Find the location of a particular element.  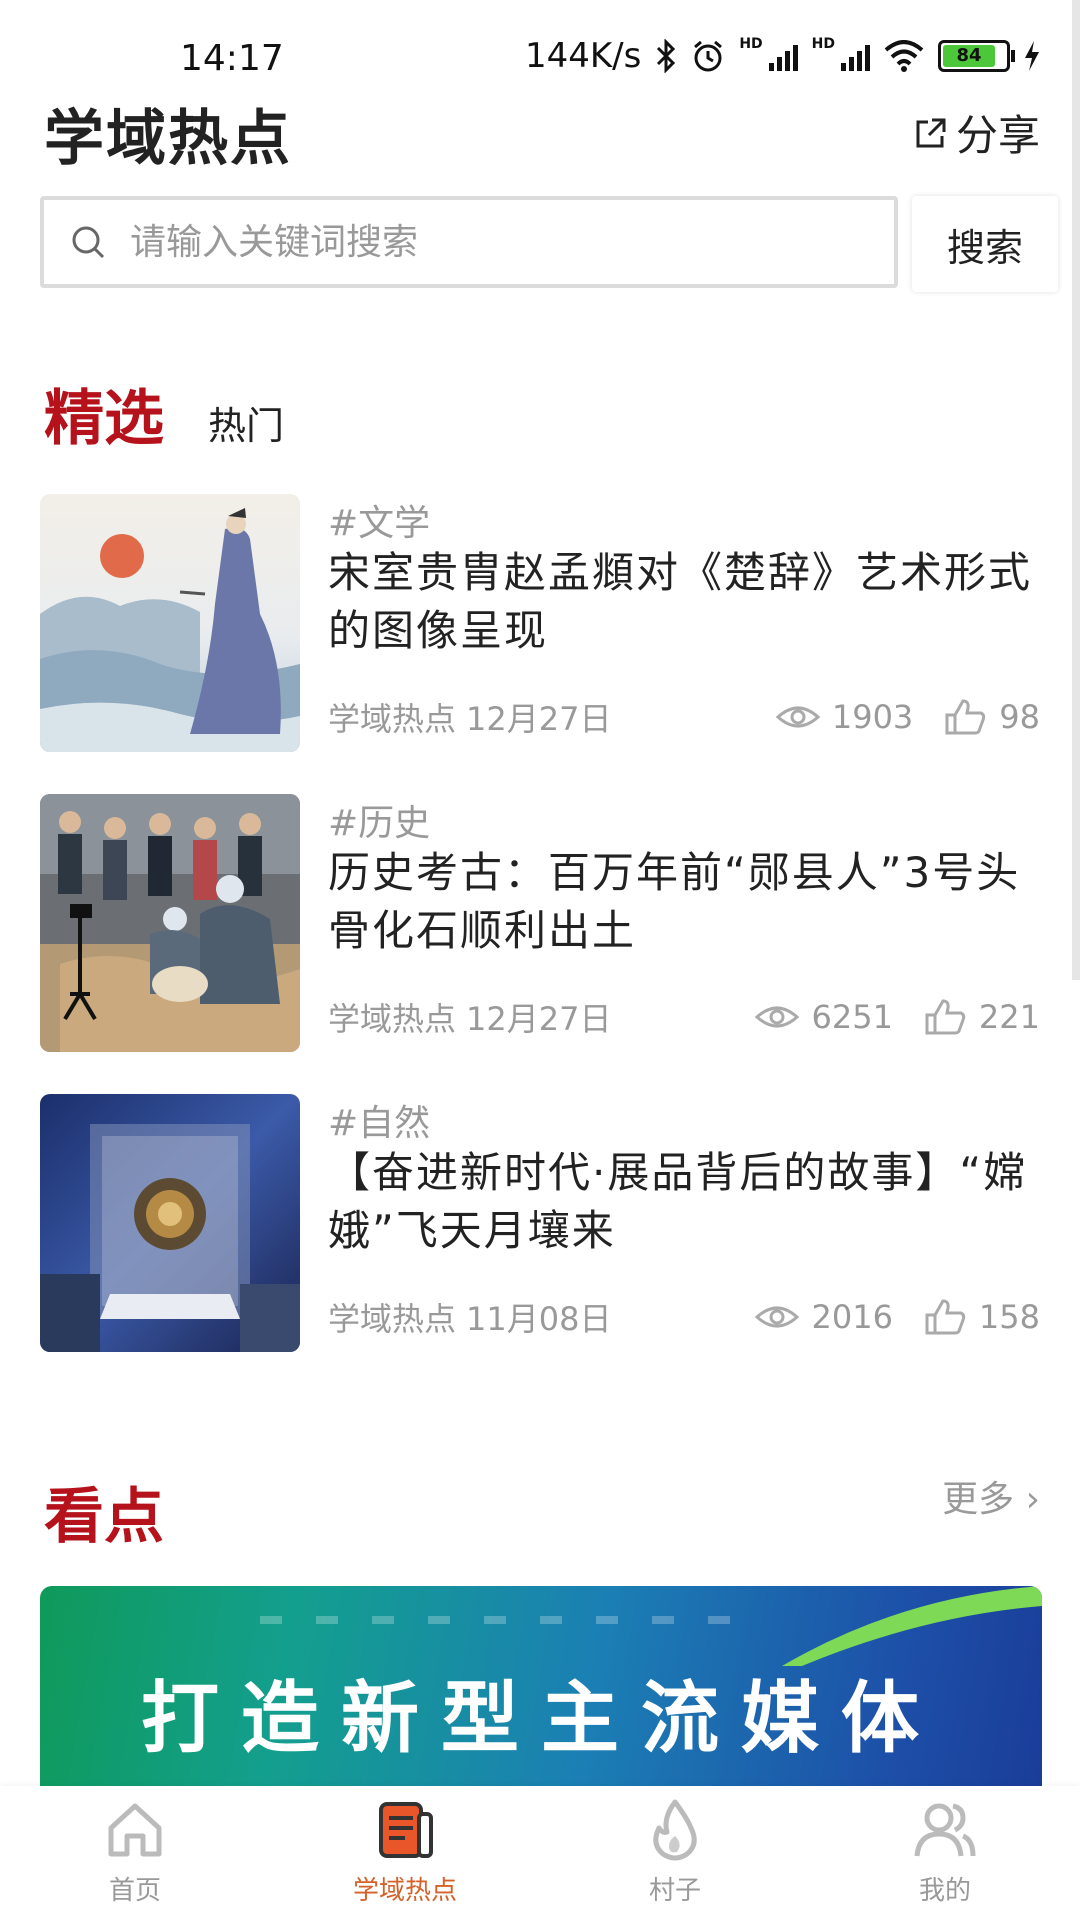

share-label: 分享 is located at coordinates (997, 135).